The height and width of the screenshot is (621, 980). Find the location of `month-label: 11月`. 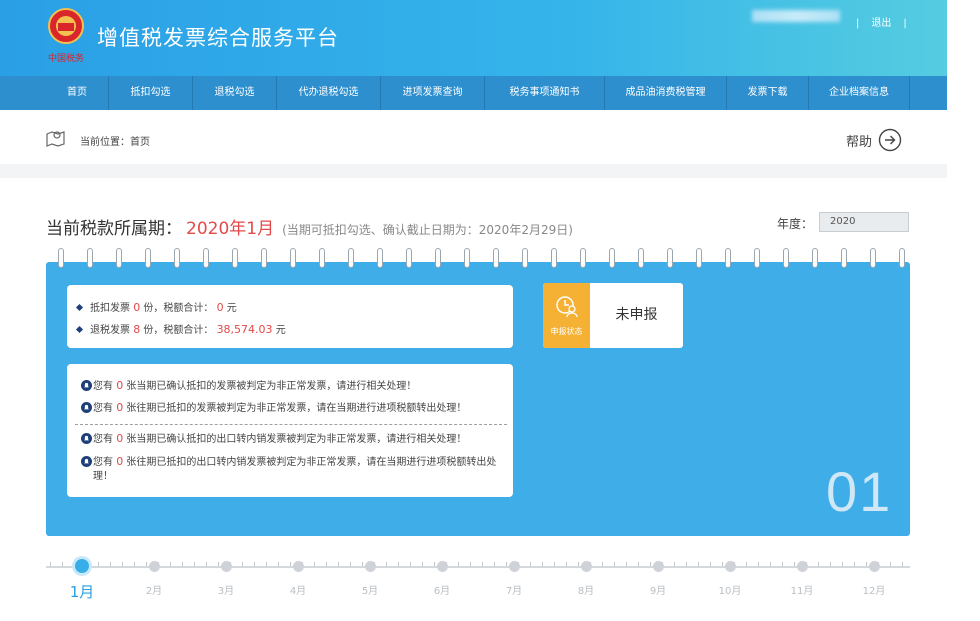

month-label: 11月 is located at coordinates (802, 589).